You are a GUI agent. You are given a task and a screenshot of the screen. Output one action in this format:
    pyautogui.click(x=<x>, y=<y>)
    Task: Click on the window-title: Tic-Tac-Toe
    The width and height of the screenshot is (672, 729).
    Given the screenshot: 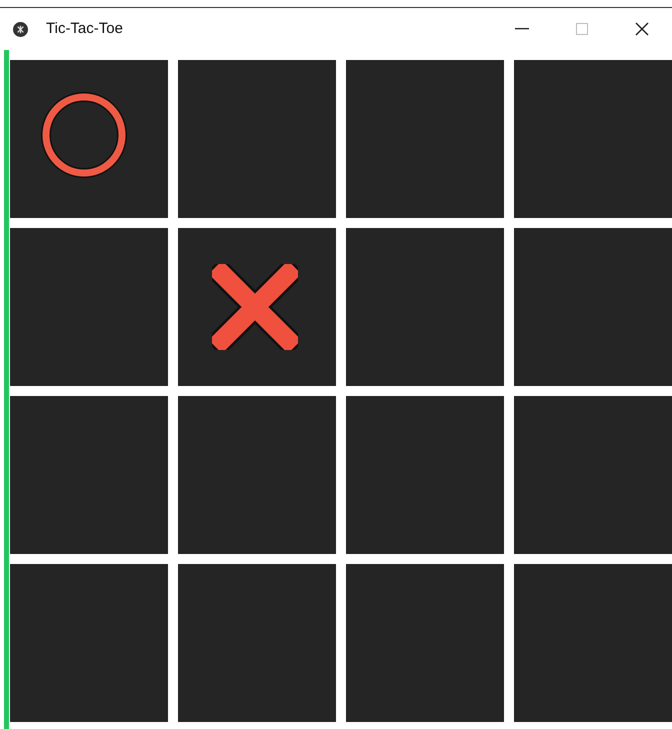 What is the action you would take?
    pyautogui.click(x=84, y=28)
    